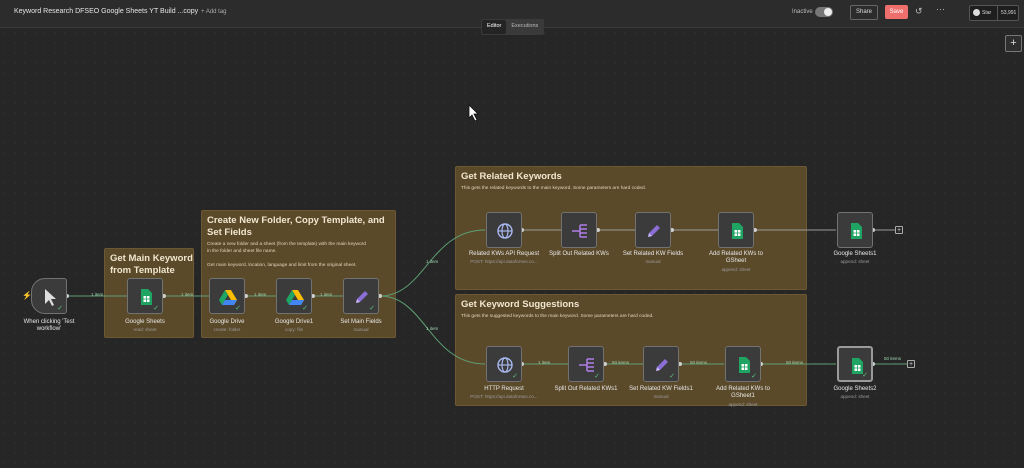  I want to click on node-label: HTTP Request, so click(504, 389).